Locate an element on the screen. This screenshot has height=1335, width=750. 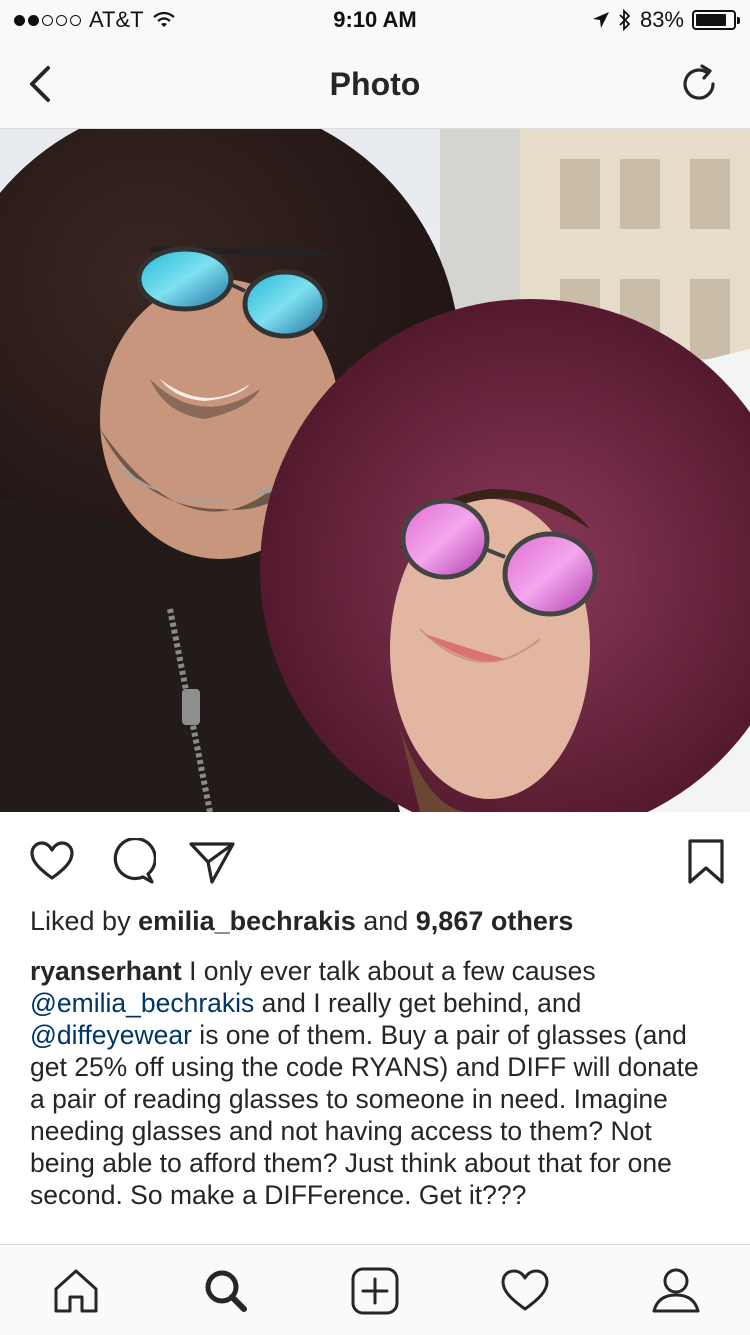
likes-prefix: Liked by is located at coordinates (84, 921).